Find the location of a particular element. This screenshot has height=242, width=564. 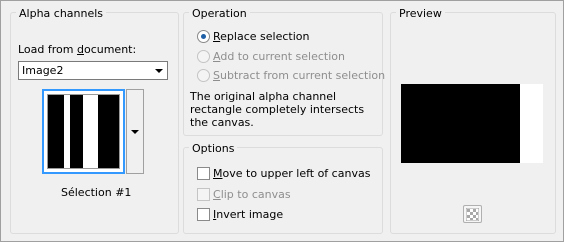

checkerboard-icon is located at coordinates (472, 214).